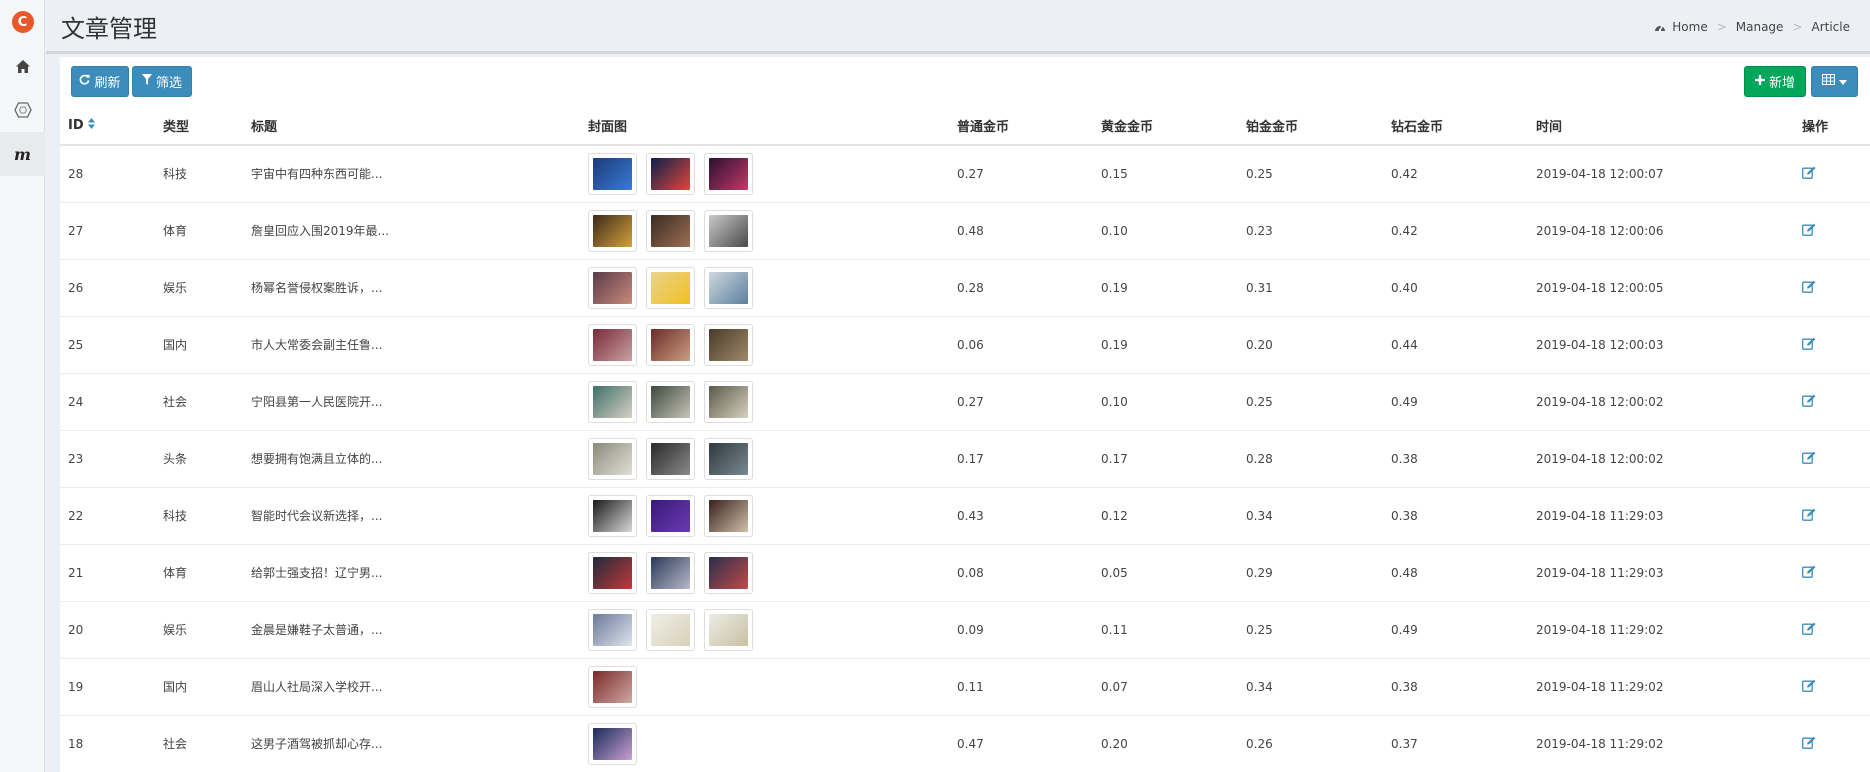 Image resolution: width=1870 pixels, height=772 pixels. I want to click on cell-gold-coin: 0.17, so click(1165, 459).